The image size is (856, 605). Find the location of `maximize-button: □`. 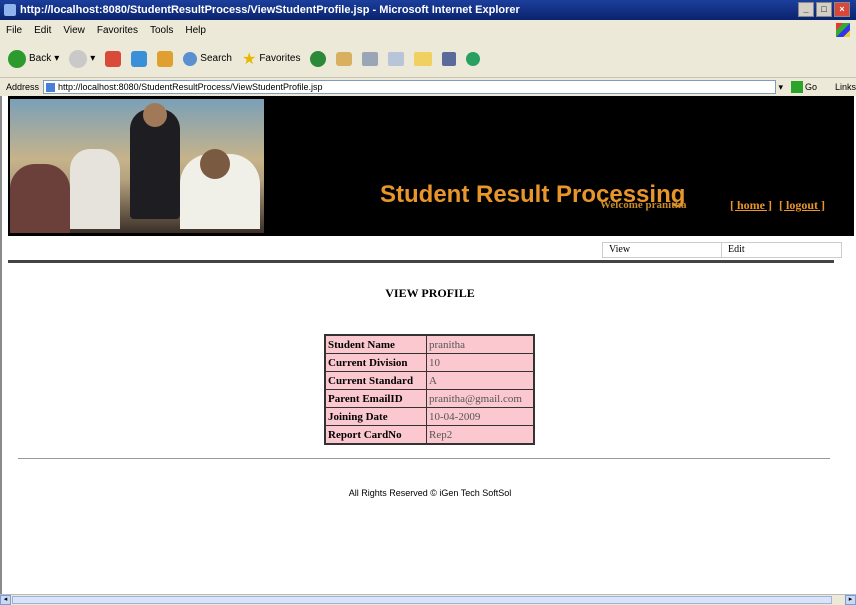

maximize-button: □ is located at coordinates (824, 9).